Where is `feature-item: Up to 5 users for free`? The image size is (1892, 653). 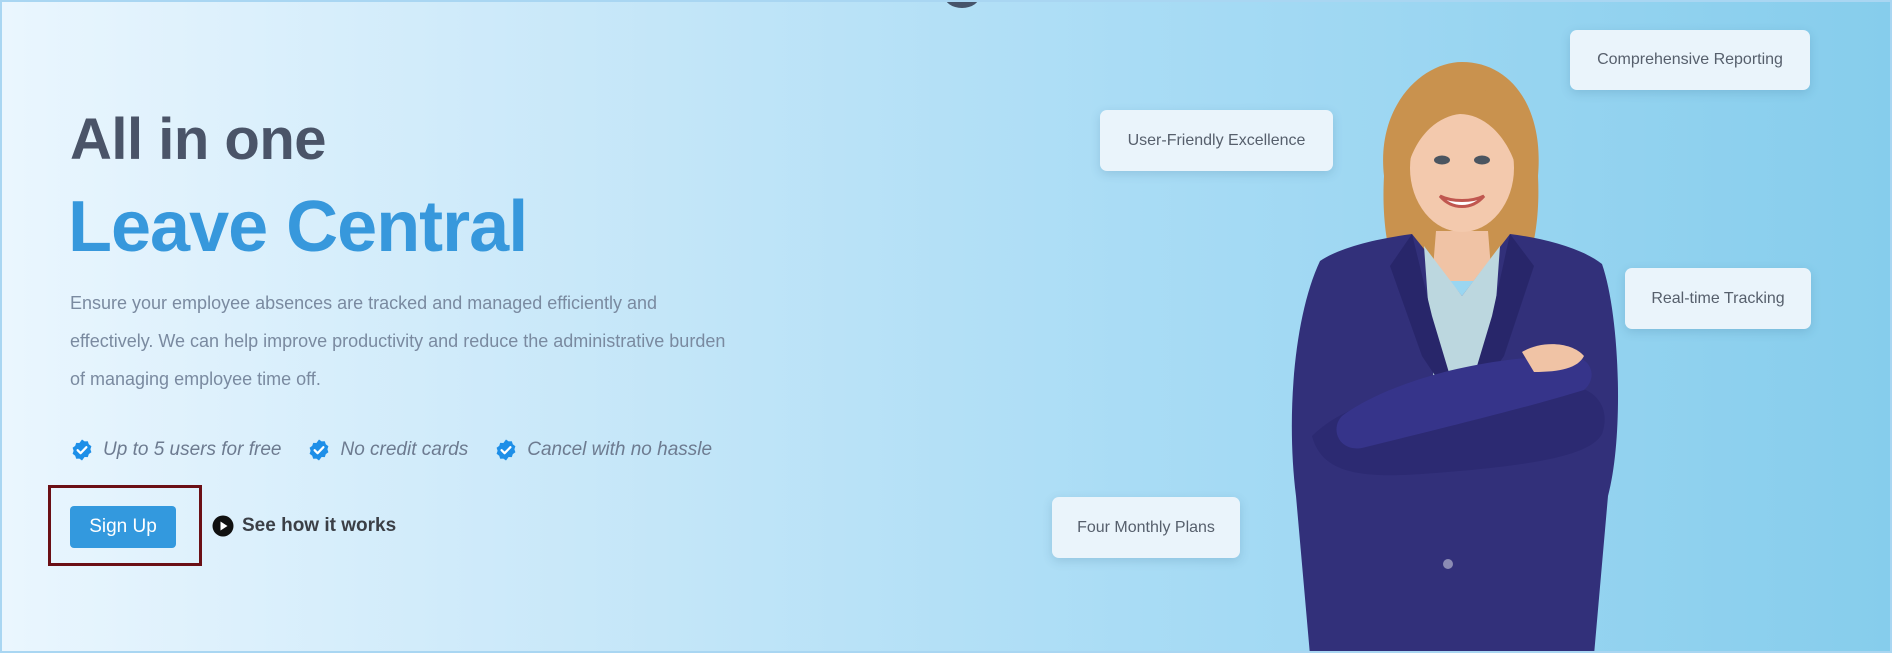
feature-item: Up to 5 users for free is located at coordinates (175, 450).